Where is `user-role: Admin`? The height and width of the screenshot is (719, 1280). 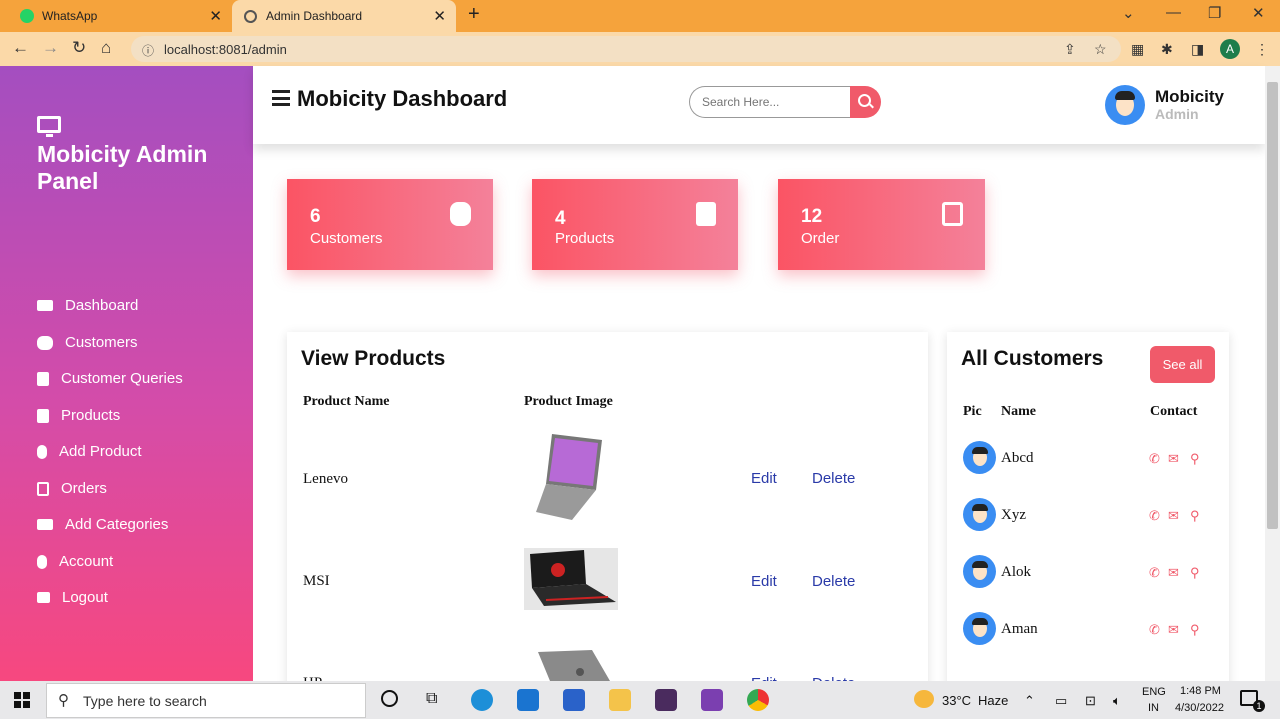
user-role: Admin is located at coordinates (1177, 114).